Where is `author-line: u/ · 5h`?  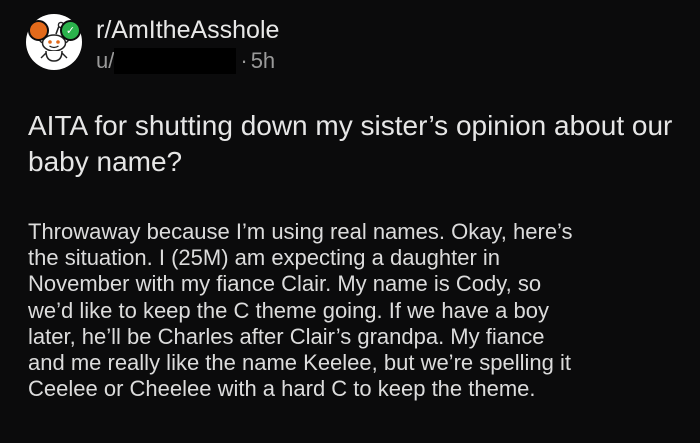
author-line: u/ · 5h is located at coordinates (187, 61).